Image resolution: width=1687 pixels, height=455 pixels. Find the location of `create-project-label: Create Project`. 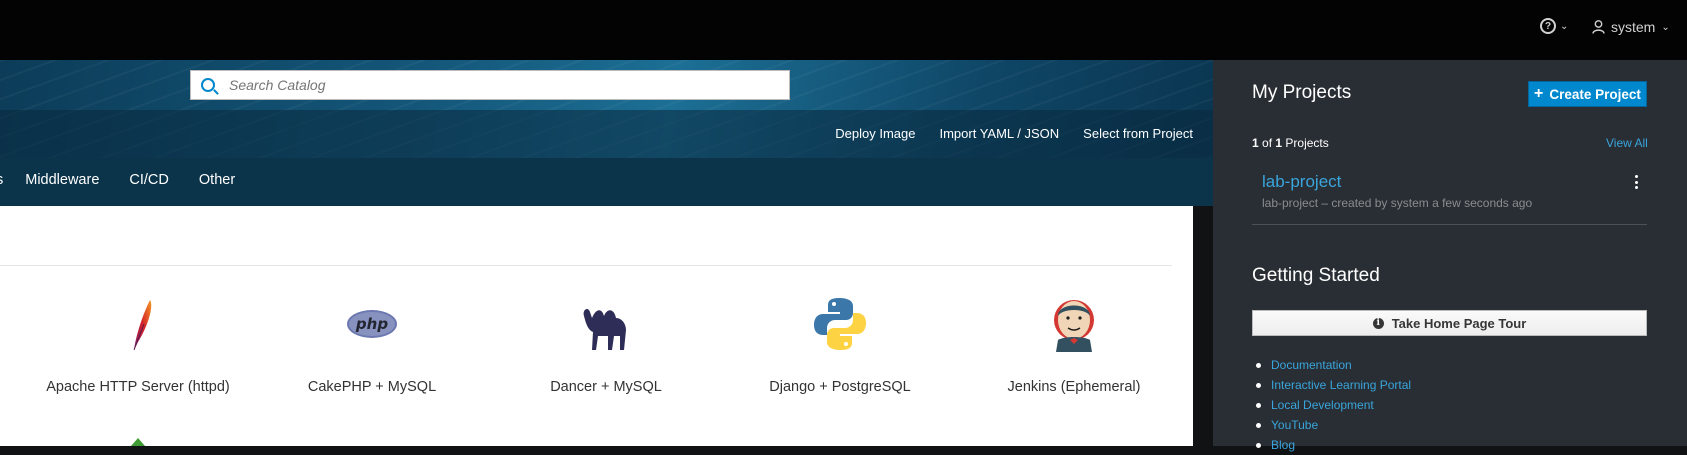

create-project-label: Create Project is located at coordinates (1595, 94).